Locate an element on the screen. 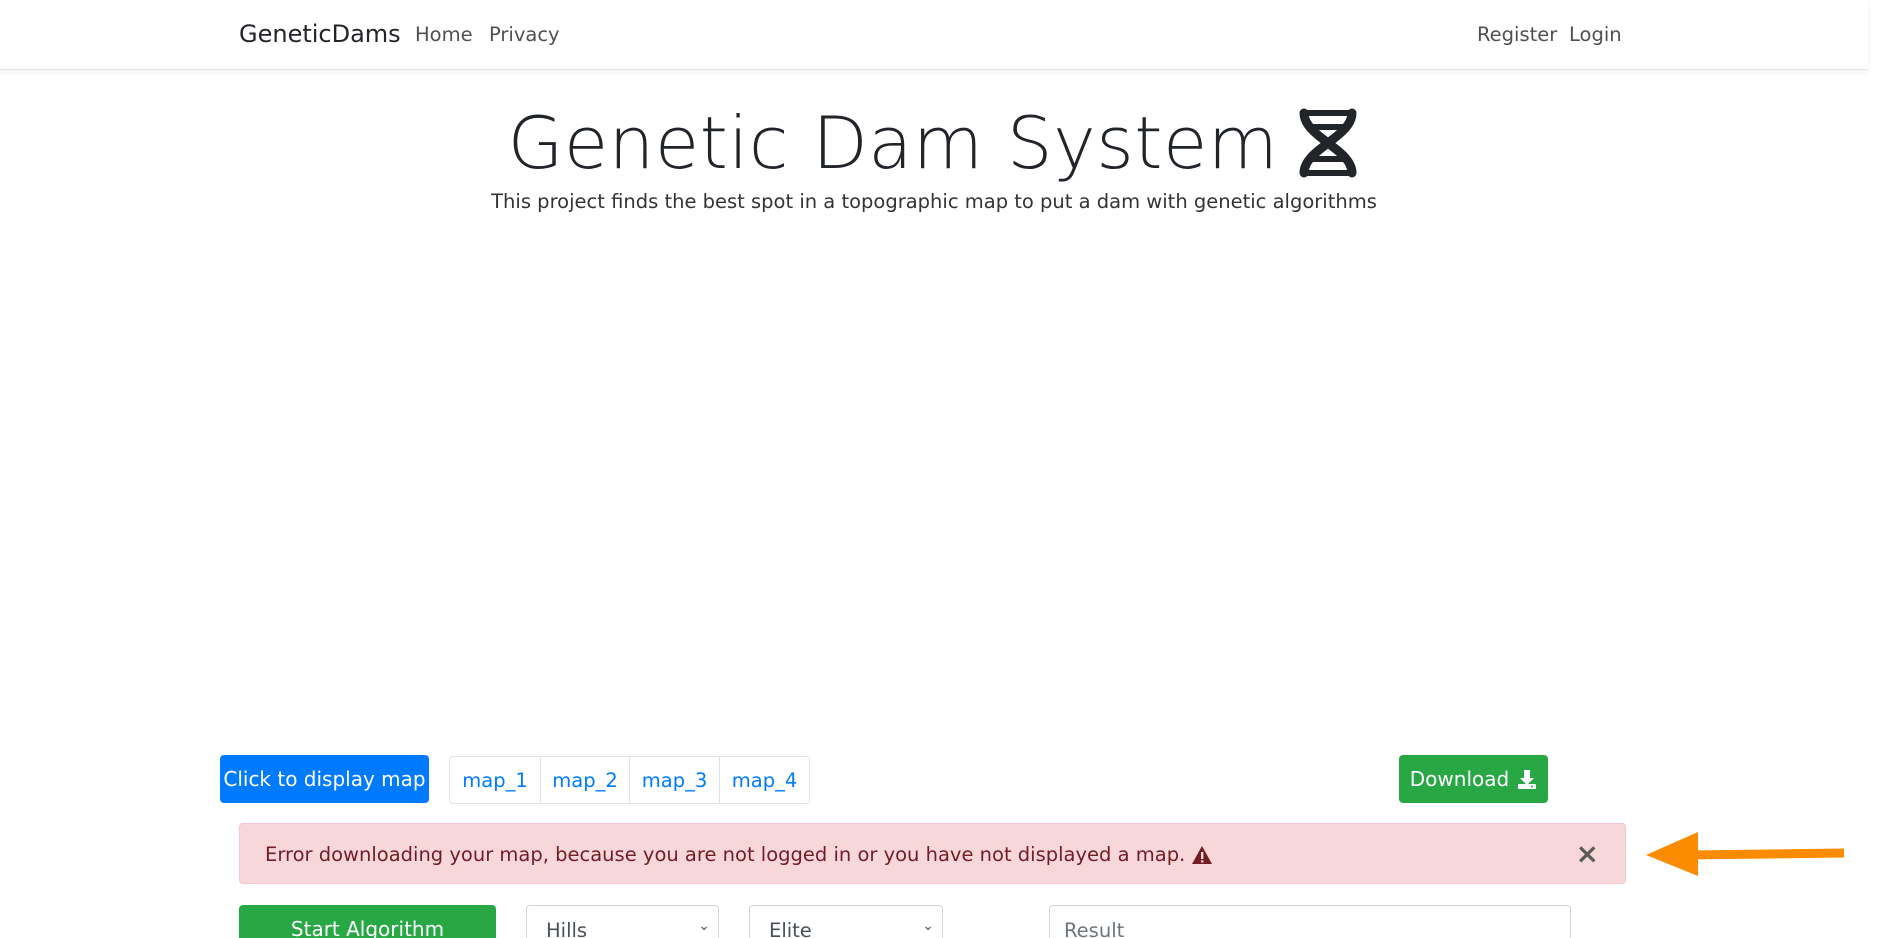 The width and height of the screenshot is (1880, 938). top-navbar: GeneticDams Home Privacy Register Login is located at coordinates (934, 35).